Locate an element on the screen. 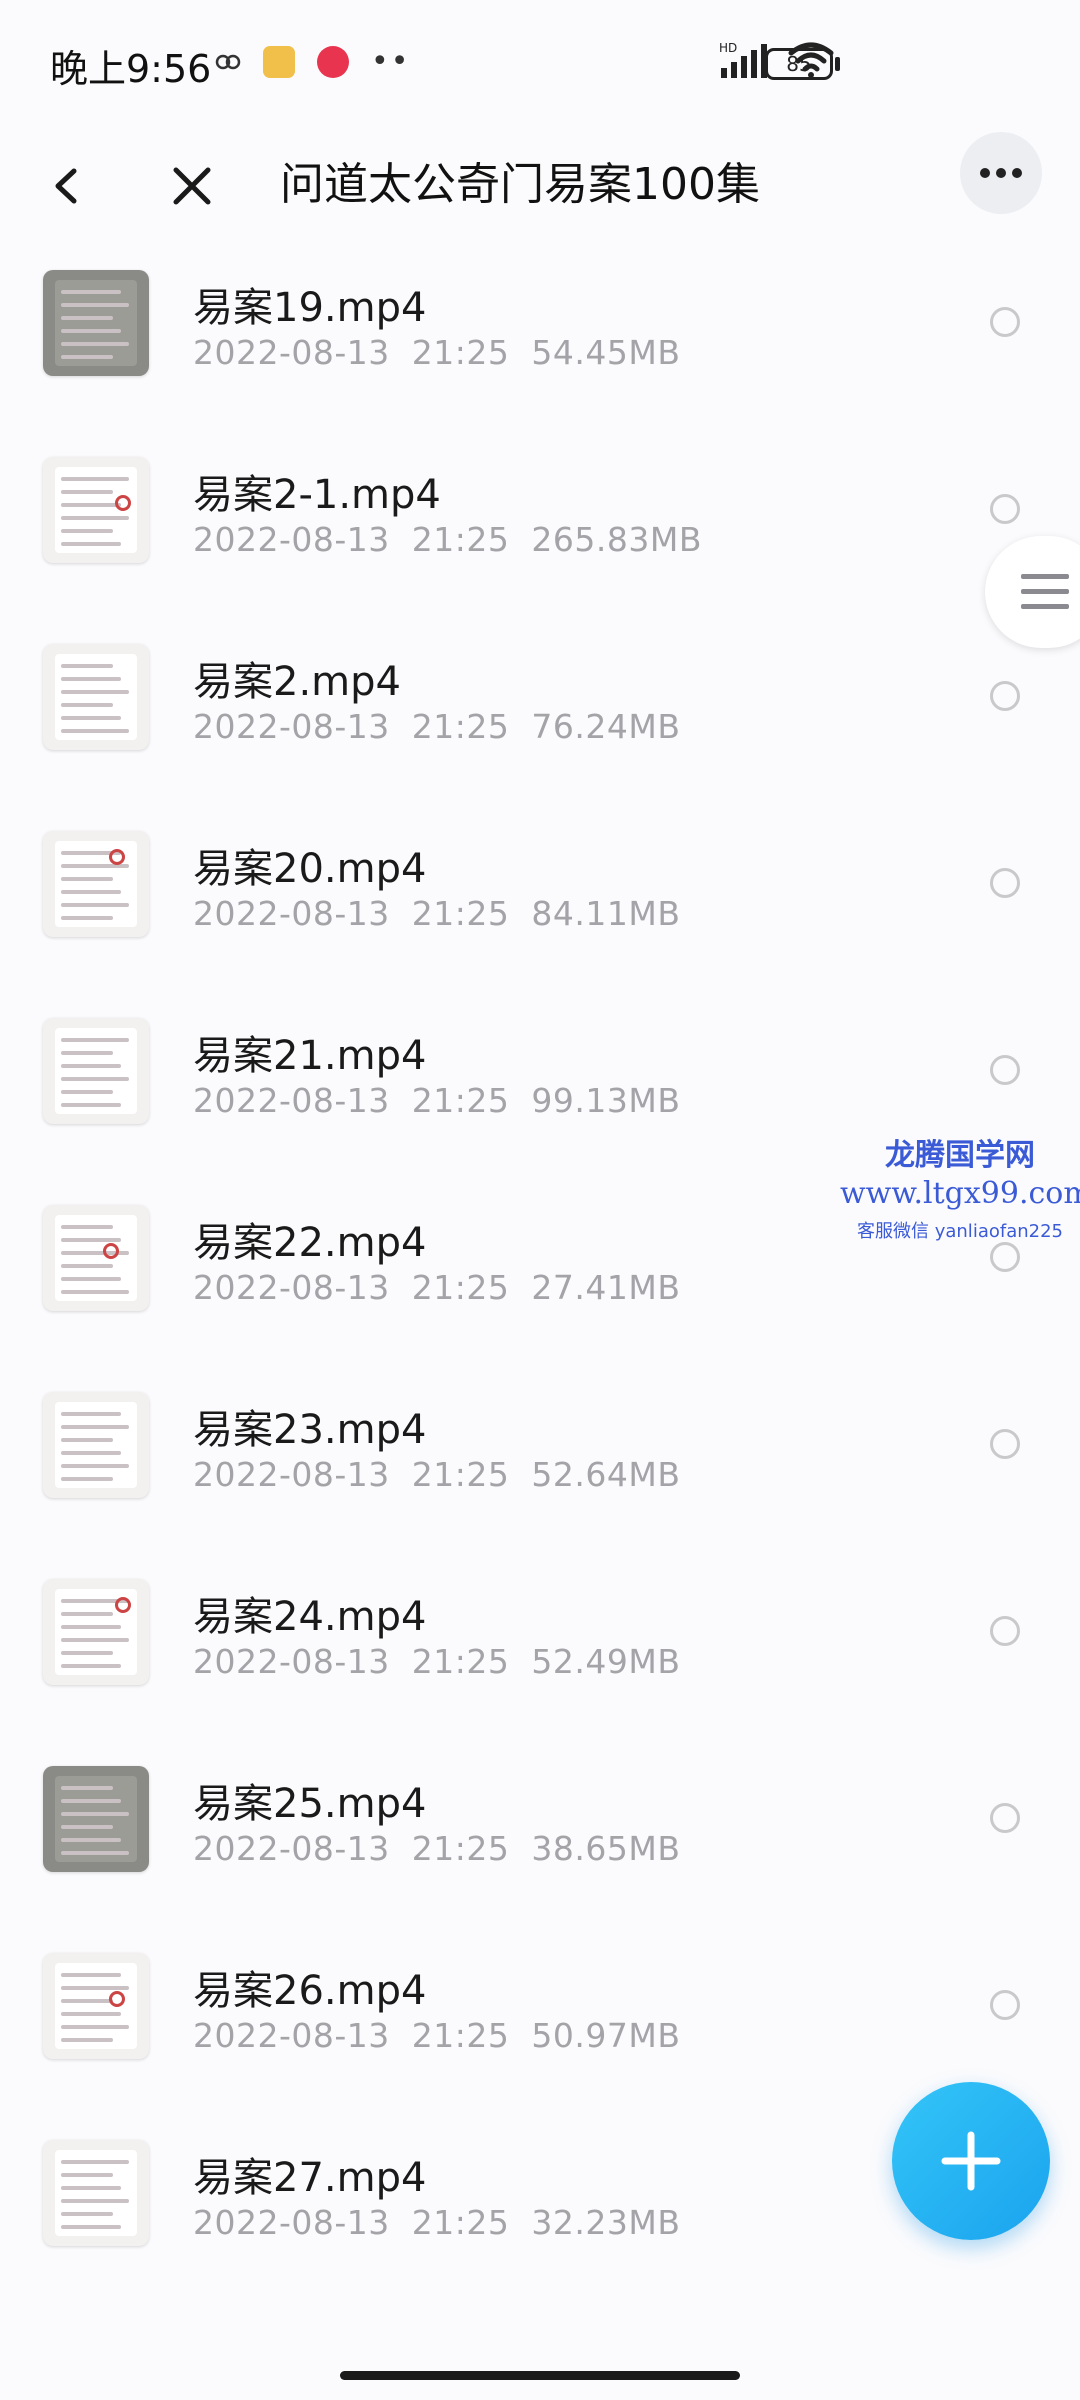 The height and width of the screenshot is (2400, 1080). more-options-button is located at coordinates (1001, 173).